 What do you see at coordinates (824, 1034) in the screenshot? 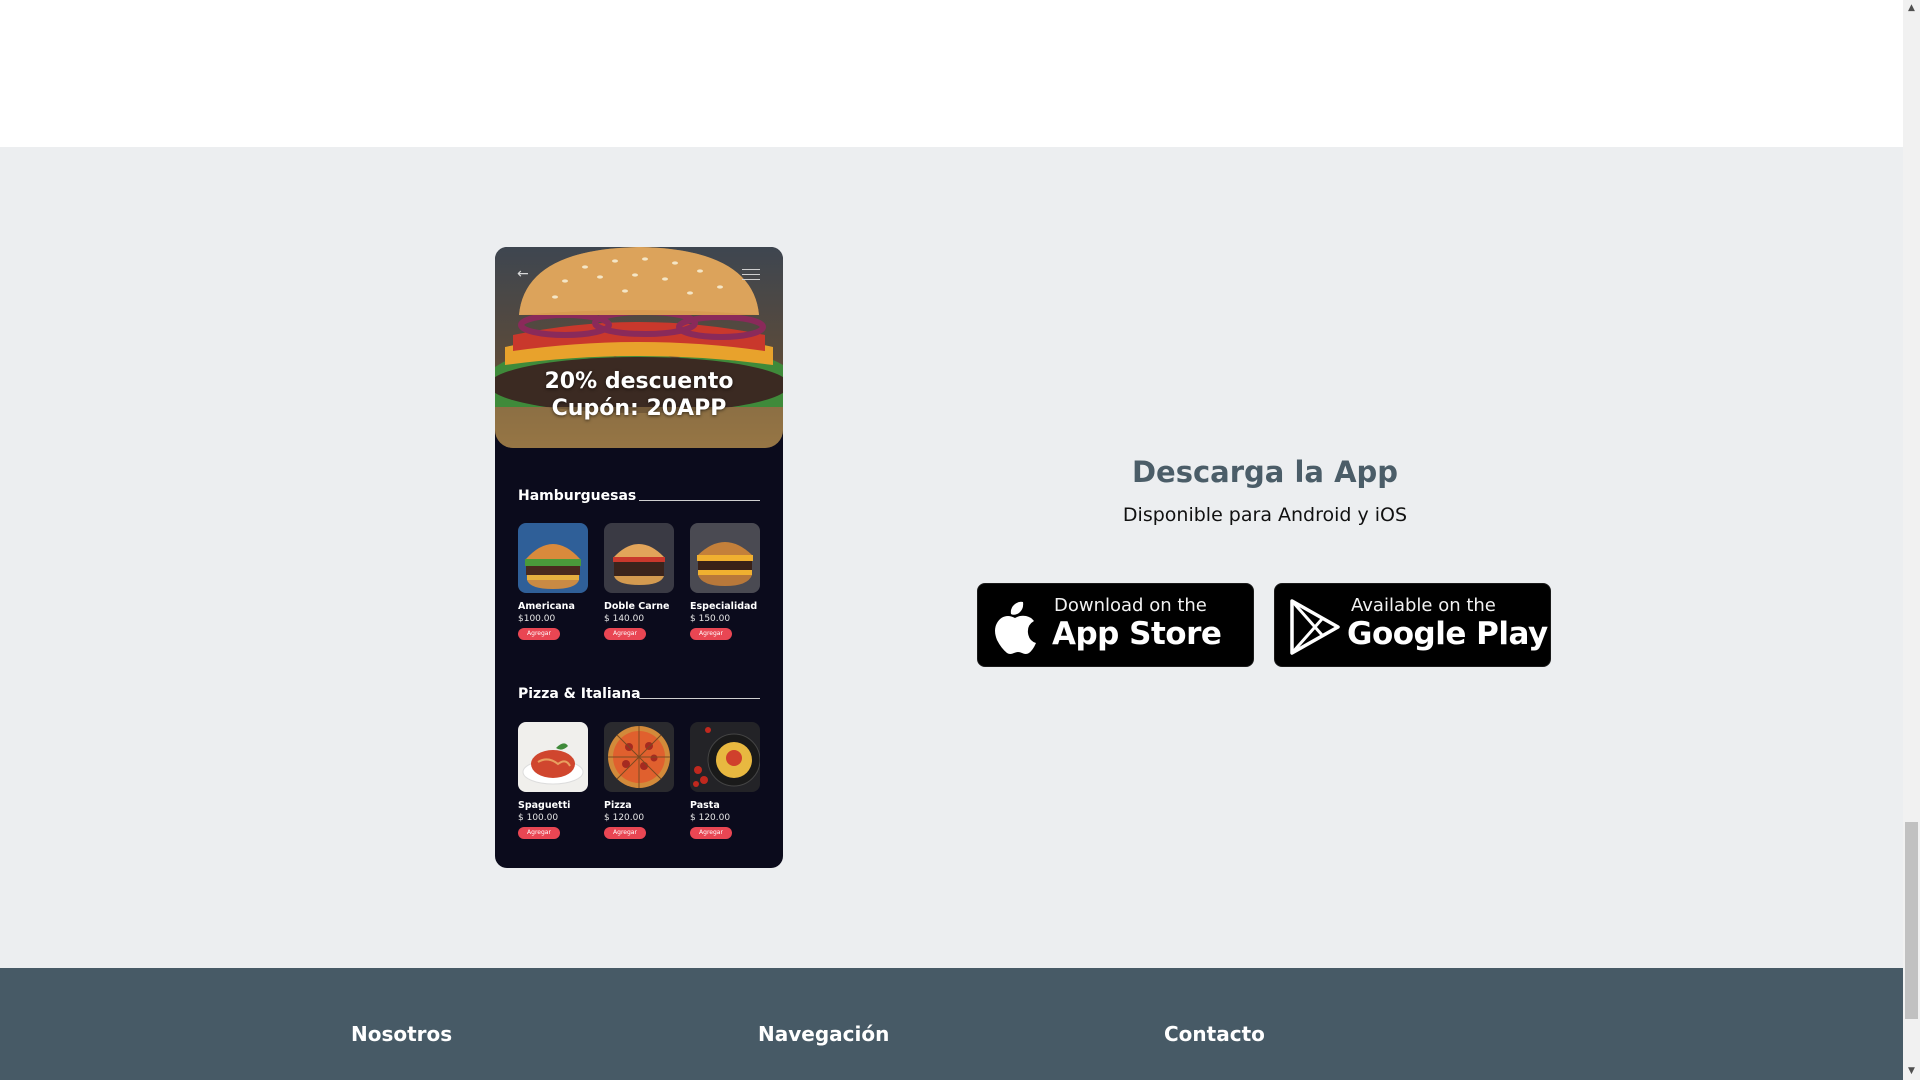
I see `footer-heading-navegacion: Navegación` at bounding box center [824, 1034].